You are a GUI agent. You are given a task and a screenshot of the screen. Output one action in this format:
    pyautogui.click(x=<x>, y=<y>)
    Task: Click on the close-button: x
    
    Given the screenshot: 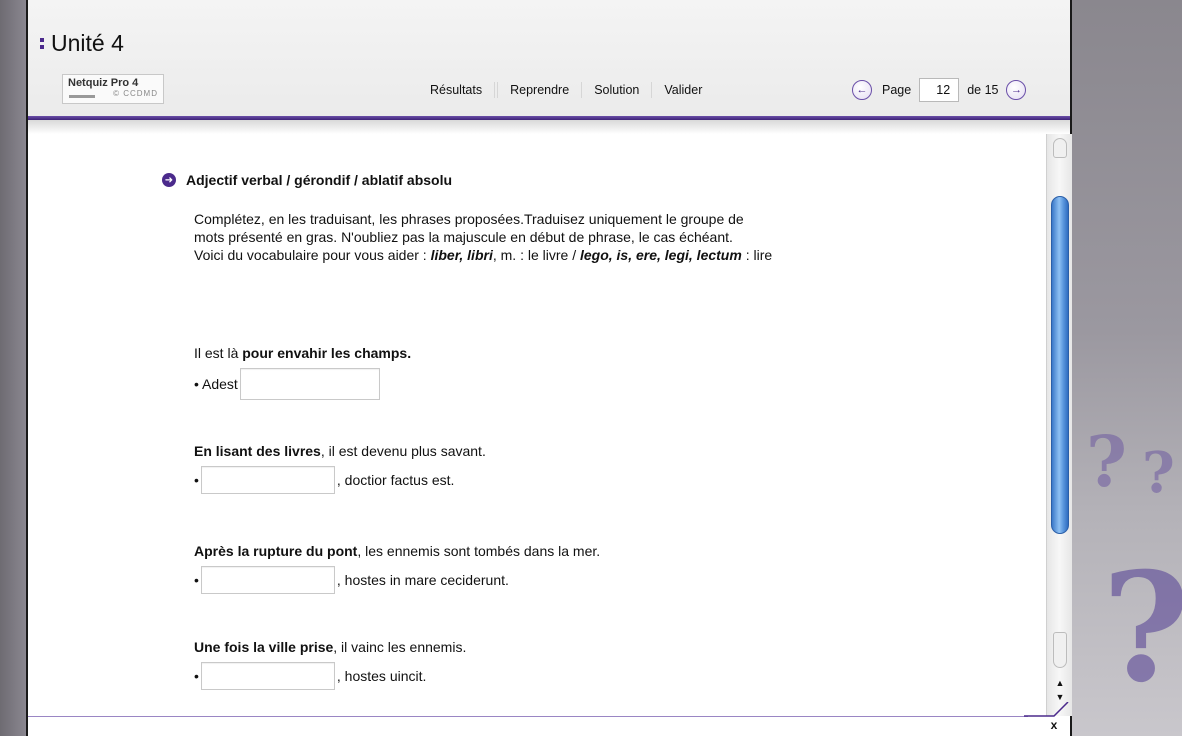 What is the action you would take?
    pyautogui.click(x=1054, y=725)
    